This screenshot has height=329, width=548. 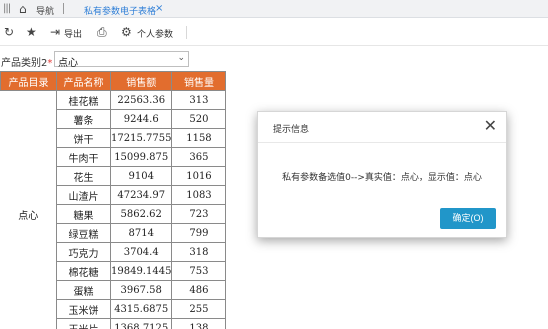 I want to click on dialog-header: 提示信息 ✕, so click(x=382, y=127).